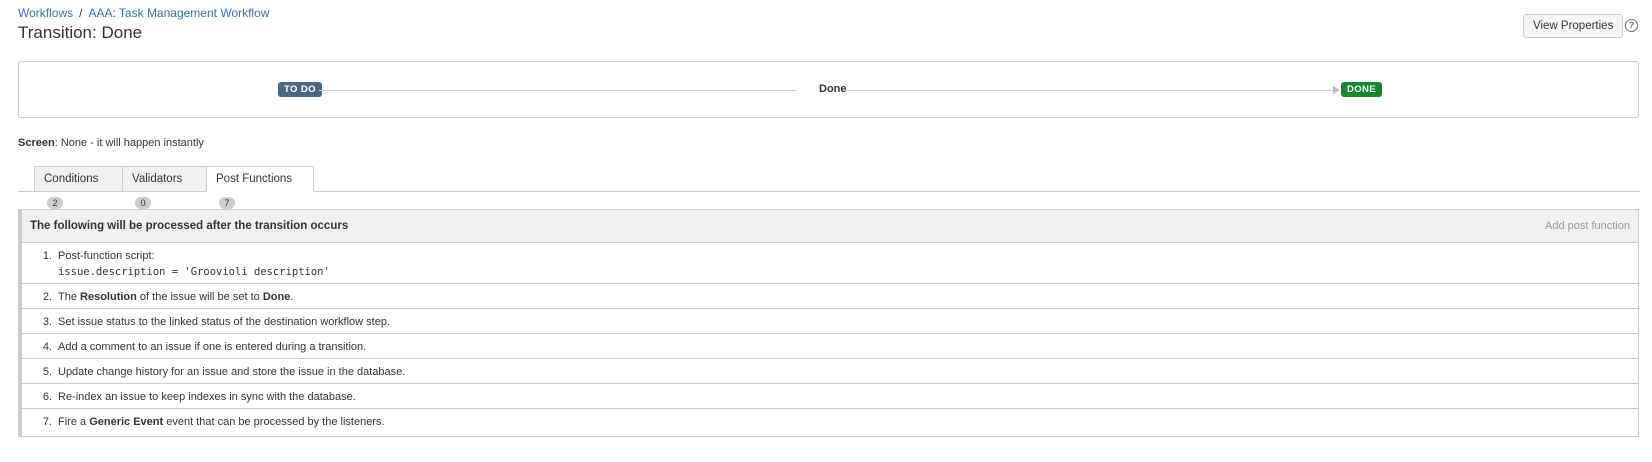  Describe the element at coordinates (47, 256) in the screenshot. I see `item-number: 1.` at that location.